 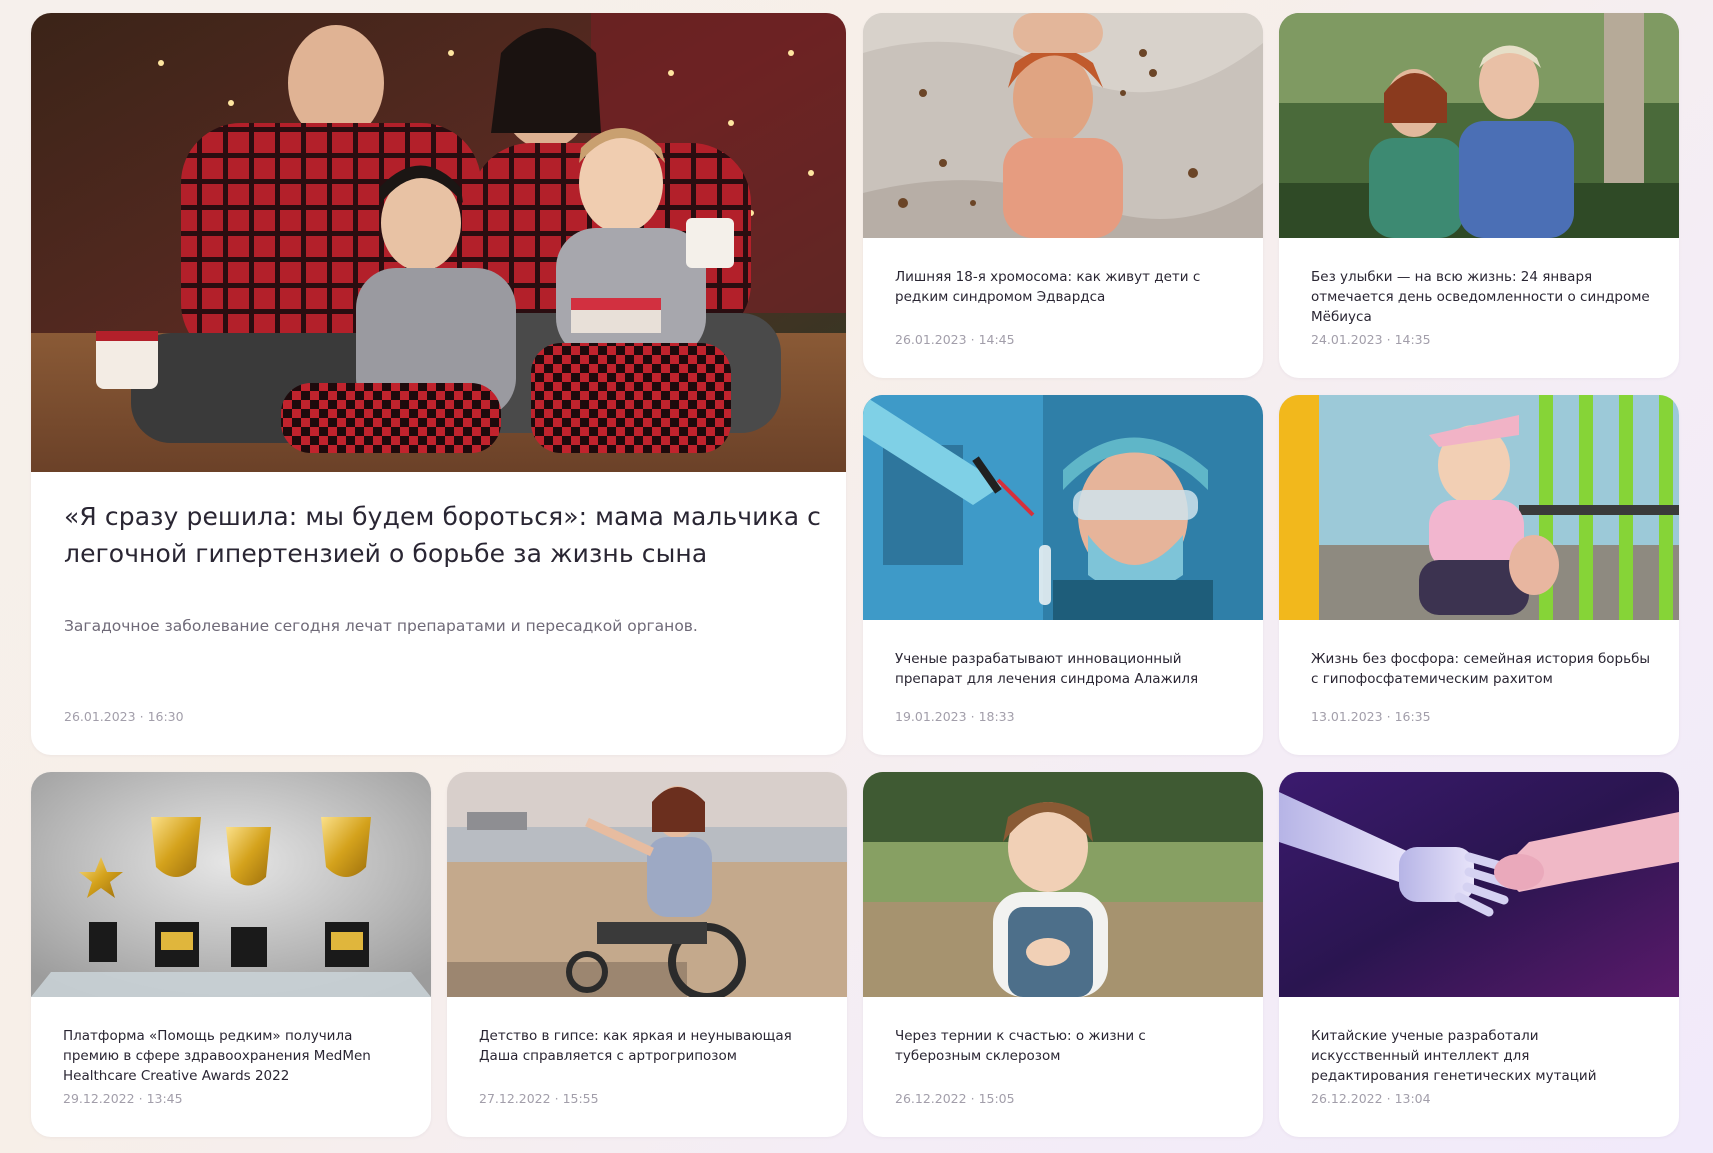 I want to click on article-date: 27.12.2022, so click(x=515, y=1098).